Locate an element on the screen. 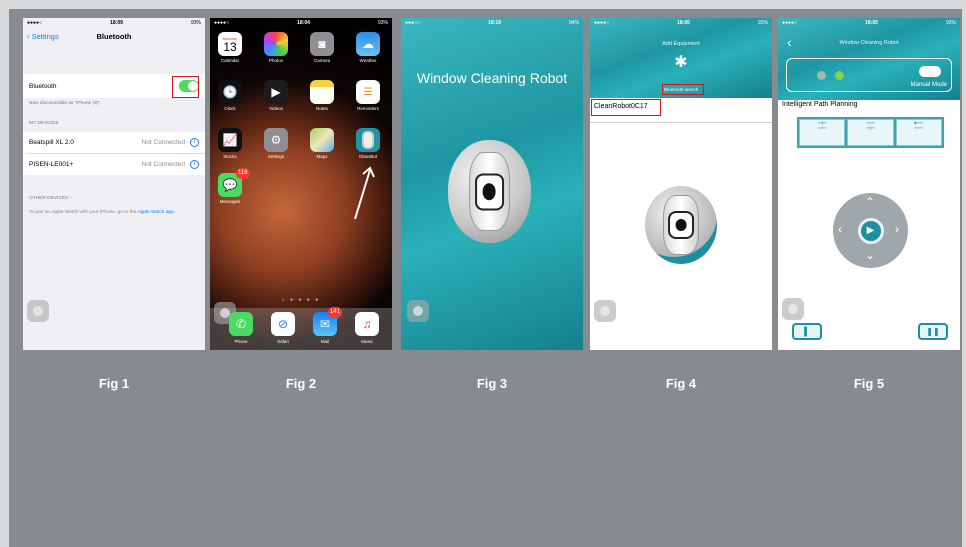 This screenshot has width=966, height=547. path-mode-n-pattern-icon: ═══ ═╪═ is located at coordinates (870, 132).